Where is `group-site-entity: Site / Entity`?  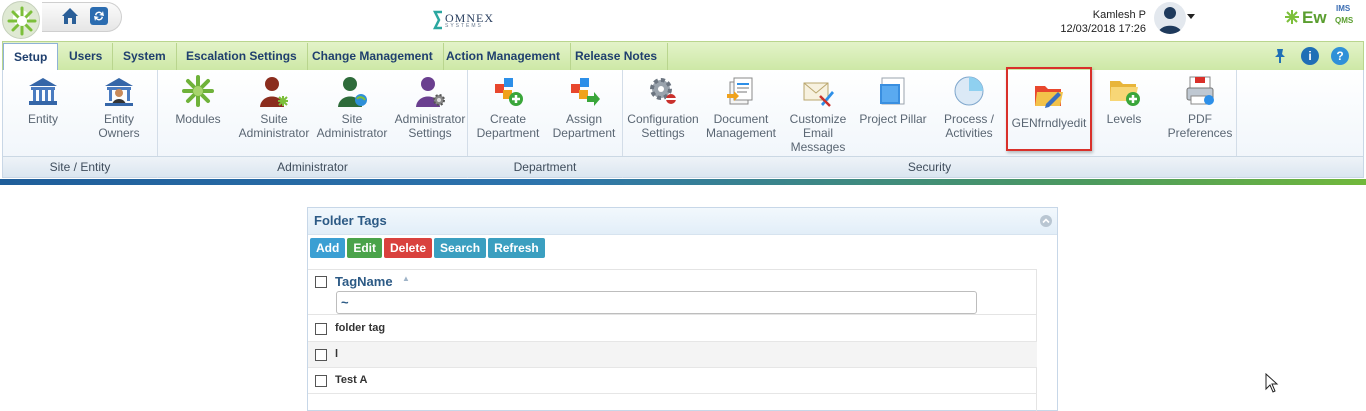 group-site-entity: Site / Entity is located at coordinates (80, 167).